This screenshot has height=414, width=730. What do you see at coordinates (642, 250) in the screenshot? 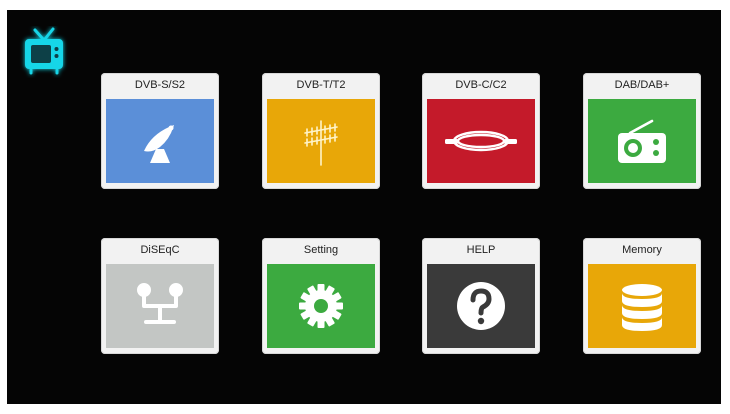
I see `menu-tile-label: Memory` at bounding box center [642, 250].